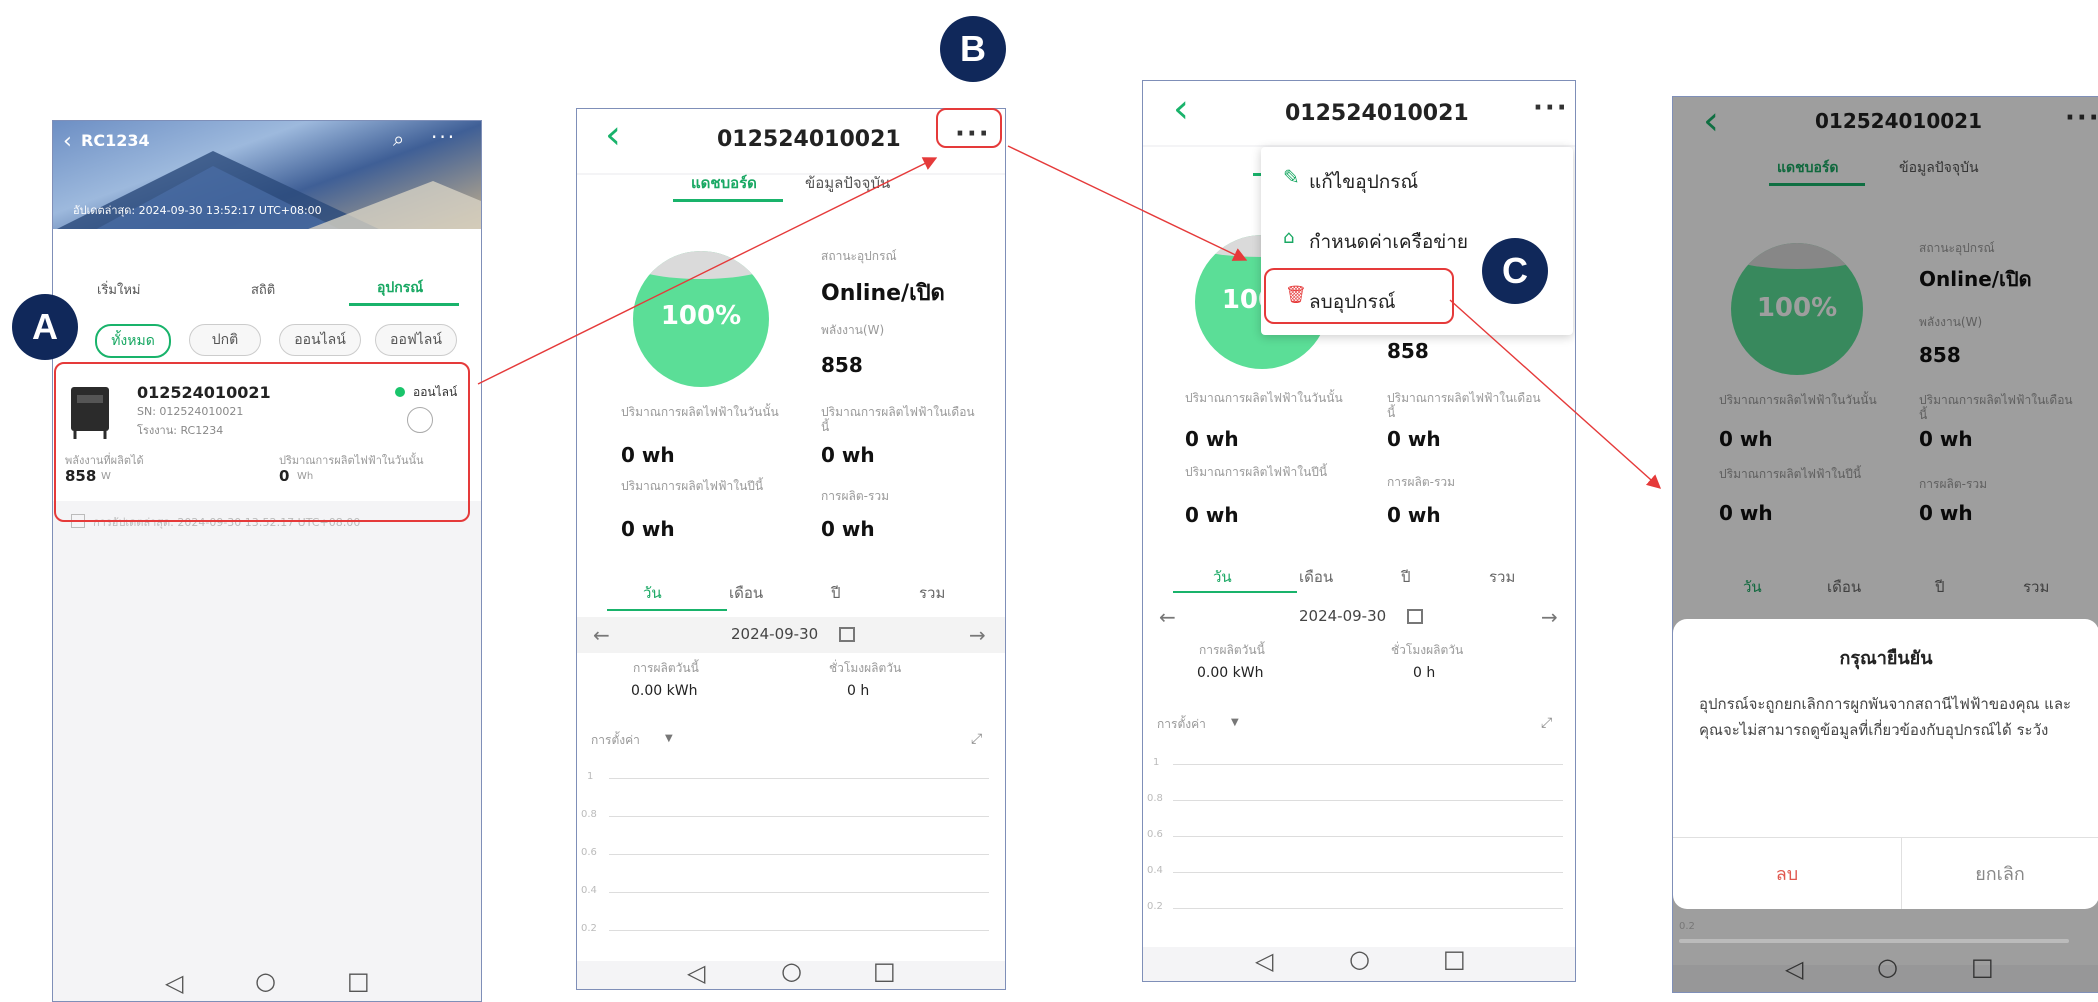  Describe the element at coordinates (398, 139) in the screenshot. I see `search-icon: ⌕` at that location.